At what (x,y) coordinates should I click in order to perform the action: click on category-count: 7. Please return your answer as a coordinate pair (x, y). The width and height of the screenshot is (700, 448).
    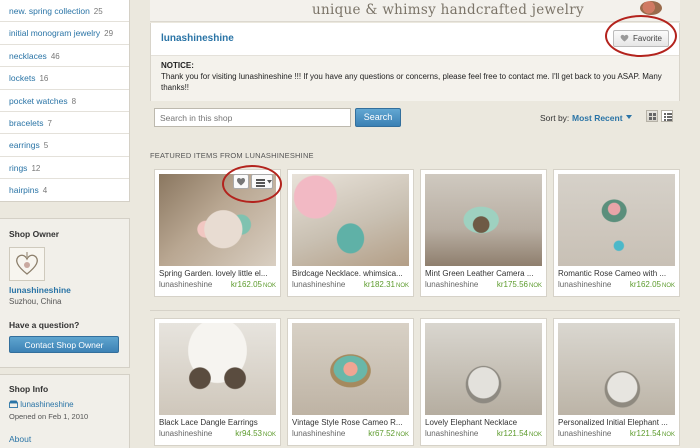
    Looking at the image, I should click on (49, 123).